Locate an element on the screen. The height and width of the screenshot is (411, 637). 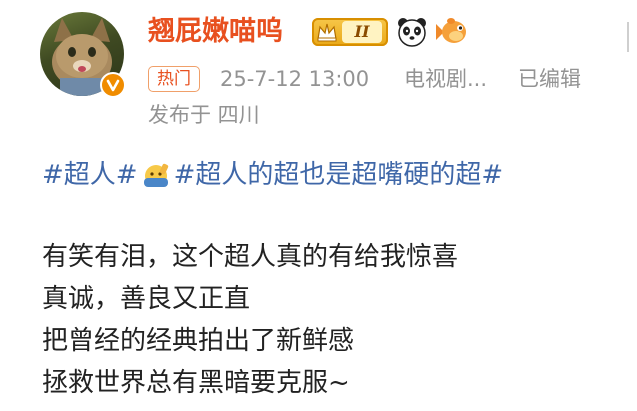
avatar-container is located at coordinates (83, 55).